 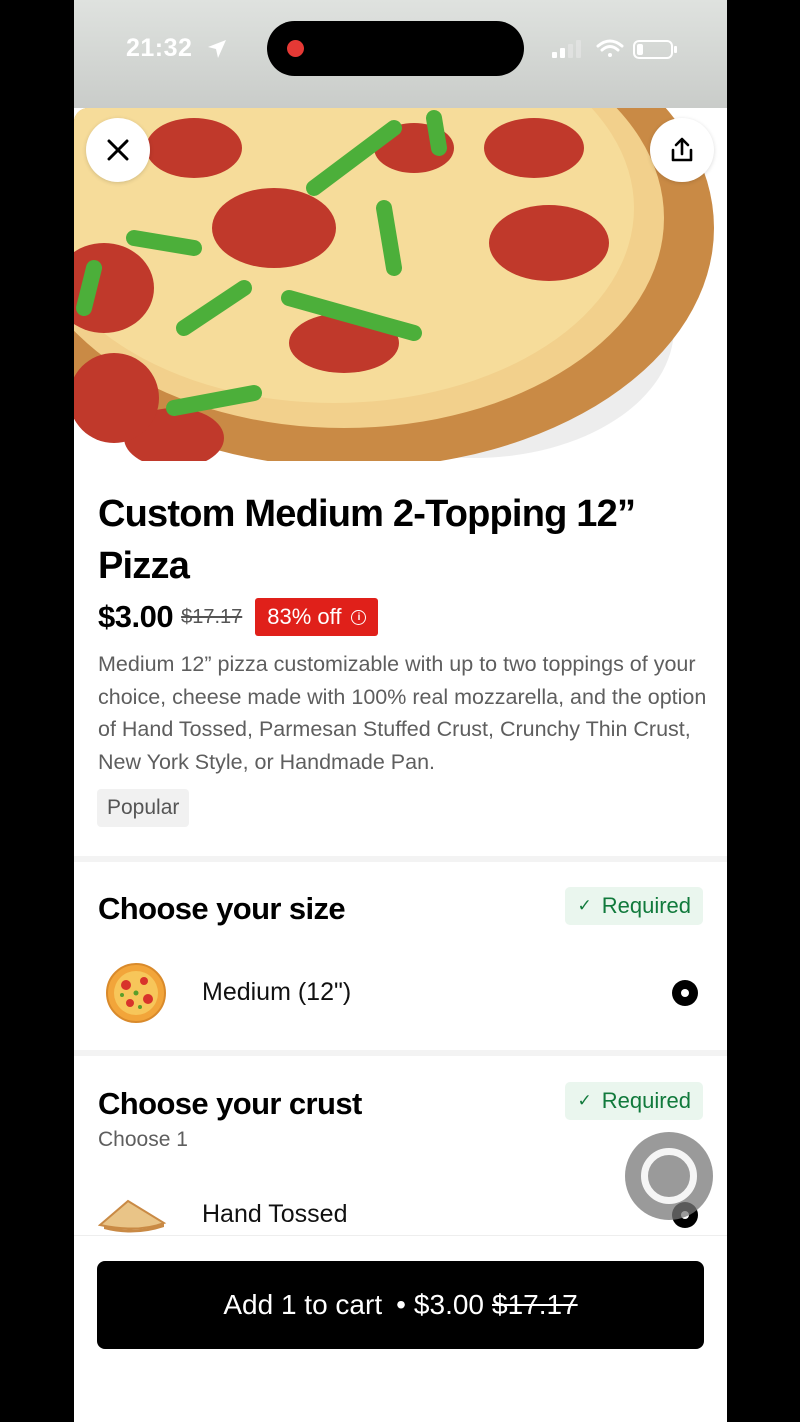 What do you see at coordinates (159, 48) in the screenshot?
I see `status-time: 21:32` at bounding box center [159, 48].